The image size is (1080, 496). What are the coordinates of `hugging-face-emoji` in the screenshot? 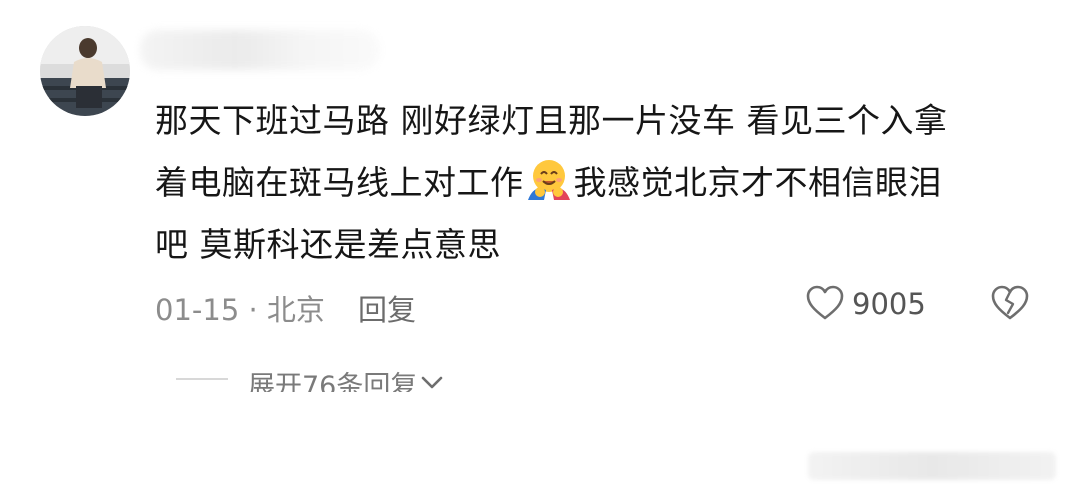 It's located at (548, 180).